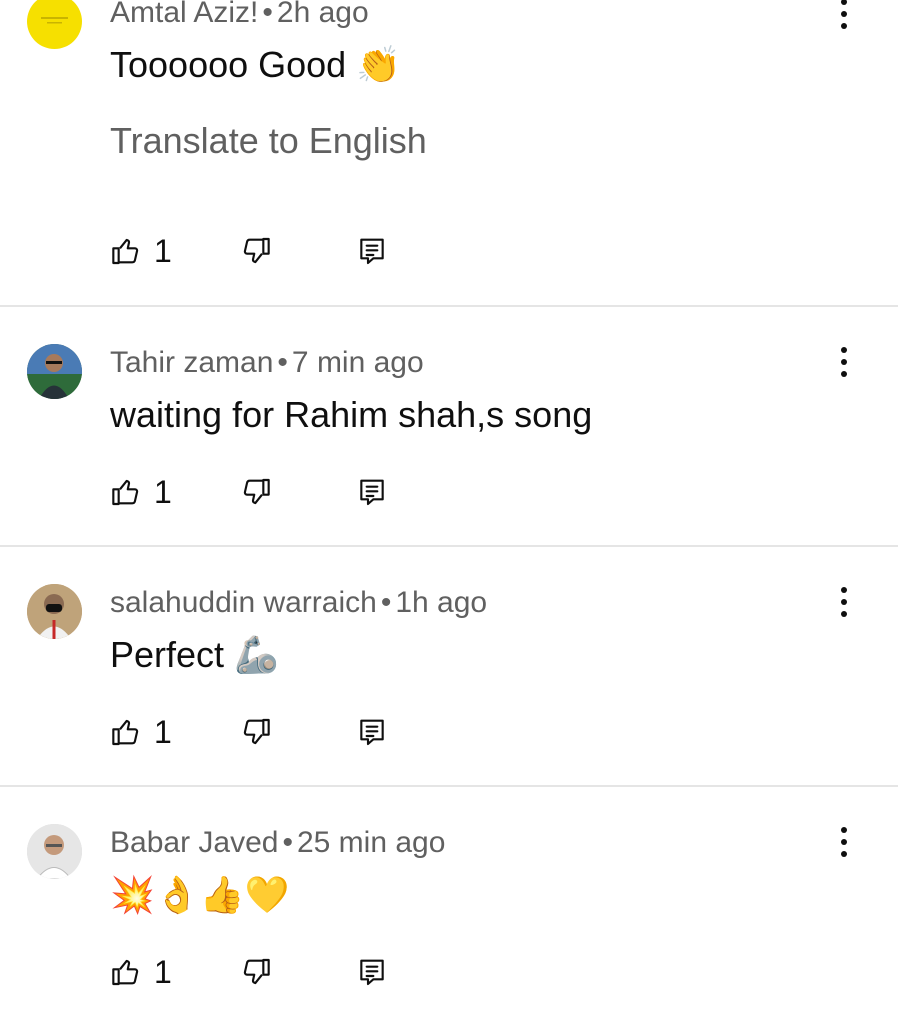 This screenshot has height=1024, width=898. What do you see at coordinates (379, 64) in the screenshot?
I see `clapping-hands-emoji: 👏` at bounding box center [379, 64].